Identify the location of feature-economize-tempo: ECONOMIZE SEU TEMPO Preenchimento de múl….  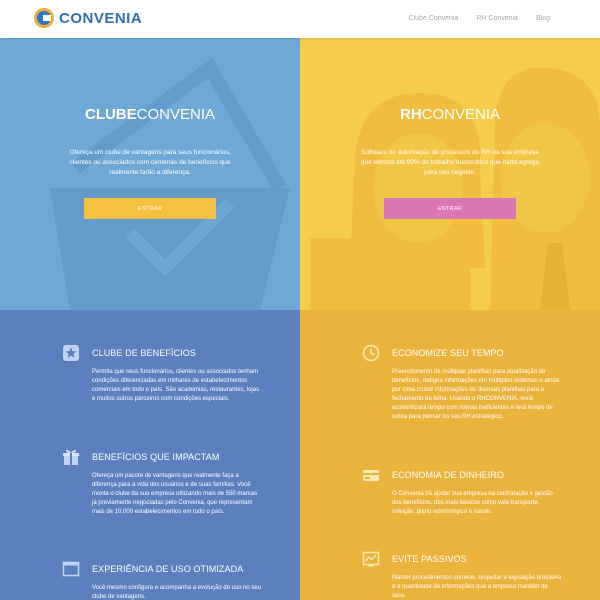
(460, 383).